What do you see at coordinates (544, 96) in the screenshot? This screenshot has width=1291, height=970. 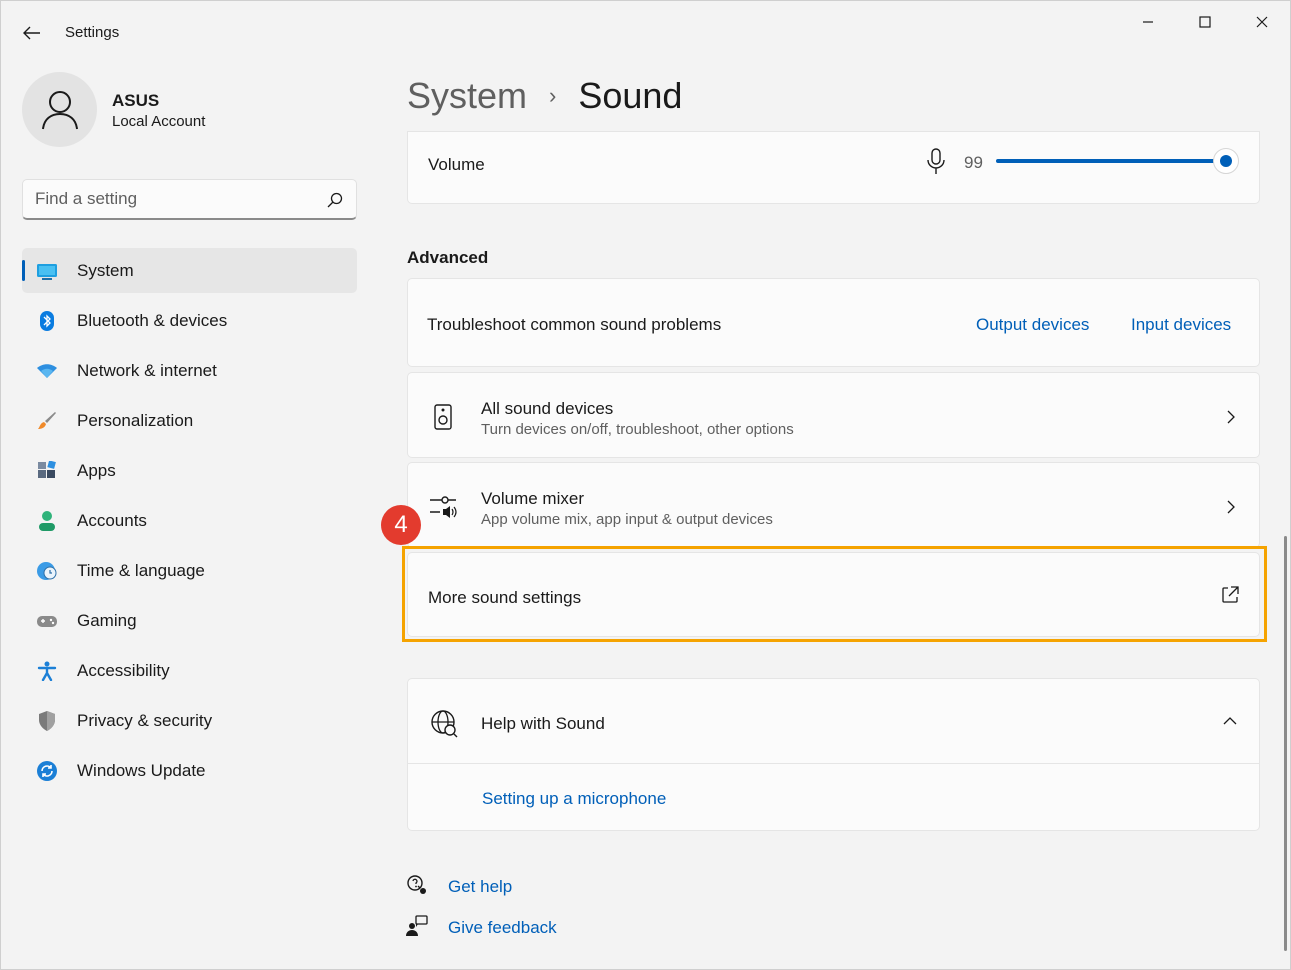 I see `breadcrumb: System › Sound` at bounding box center [544, 96].